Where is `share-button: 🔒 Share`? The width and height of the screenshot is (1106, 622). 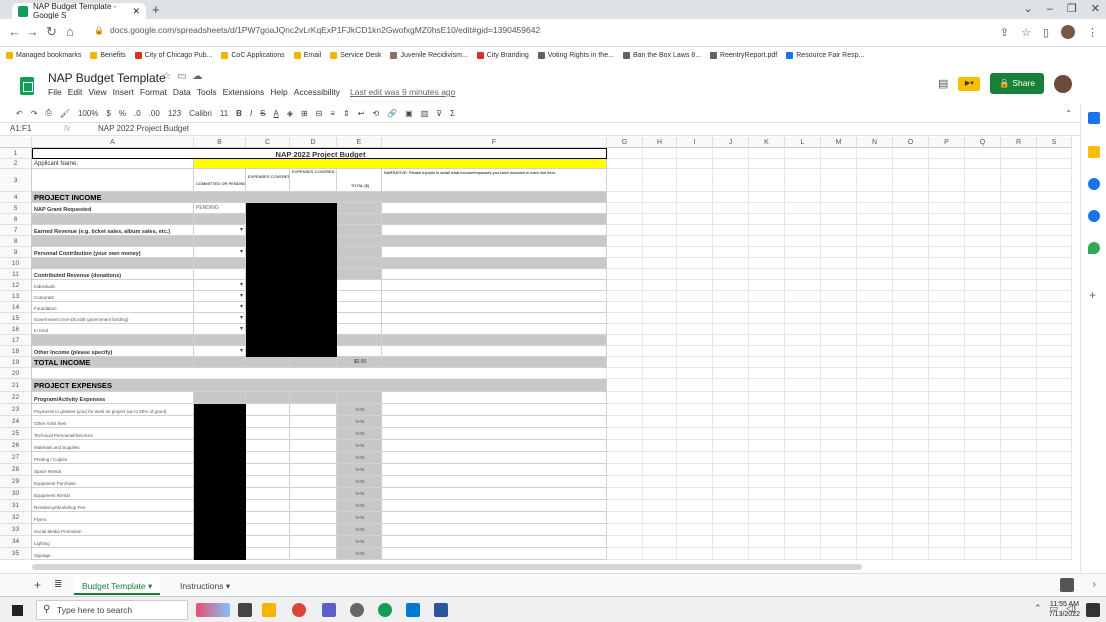 share-button: 🔒 Share is located at coordinates (1017, 83).